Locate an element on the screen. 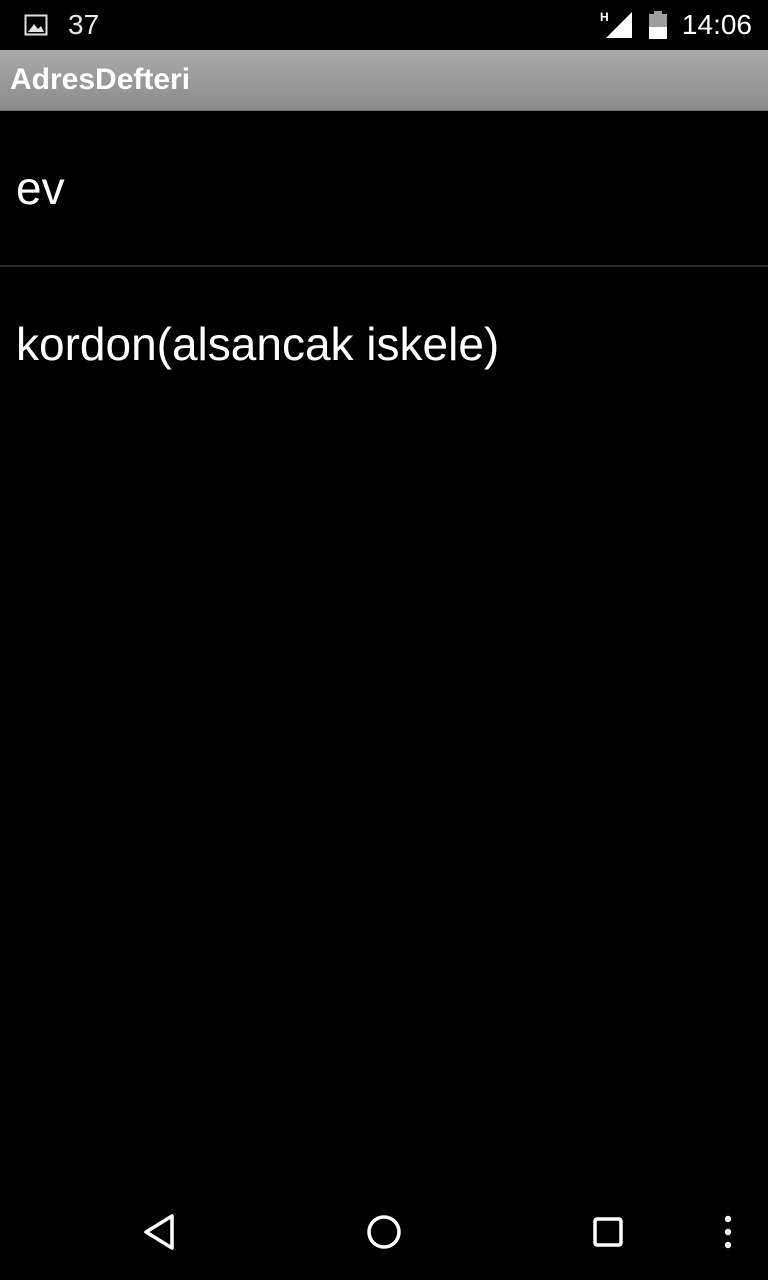 Image resolution: width=768 pixels, height=1280 pixels. recents-button is located at coordinates (608, 1232).